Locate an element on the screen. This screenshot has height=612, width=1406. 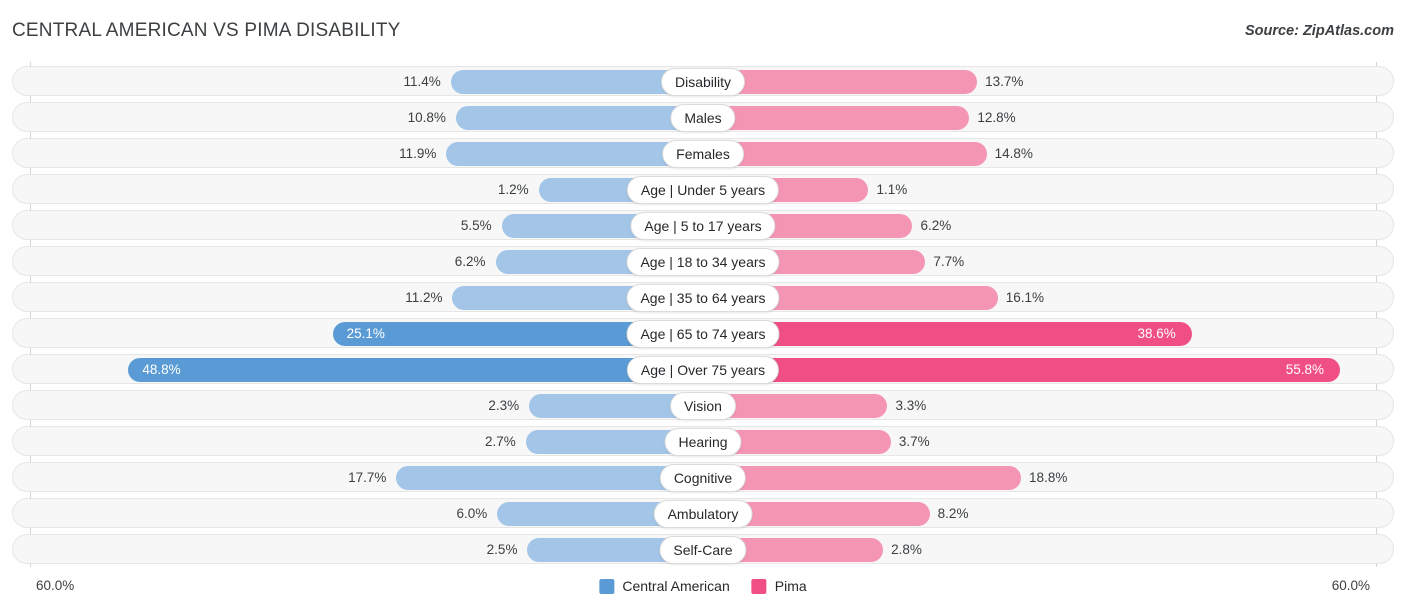
category-label: Age | 18 to 34 years is located at coordinates (703, 262).